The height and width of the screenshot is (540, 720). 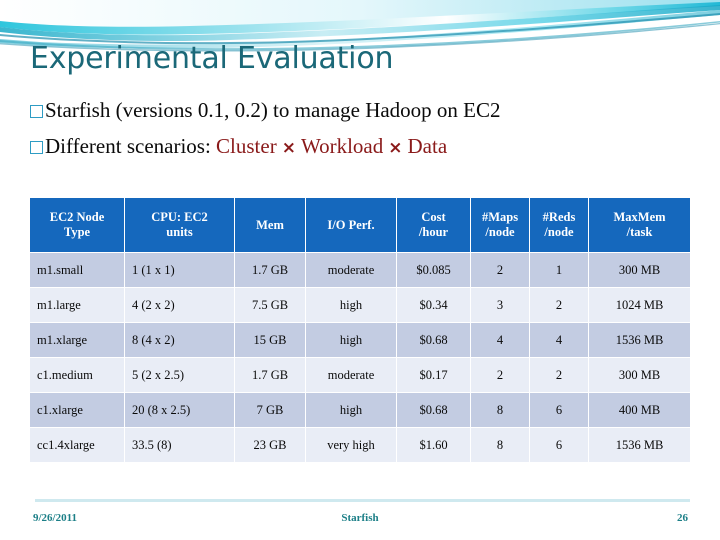 What do you see at coordinates (77, 410) in the screenshot?
I see `table-cell: c1.xlarge` at bounding box center [77, 410].